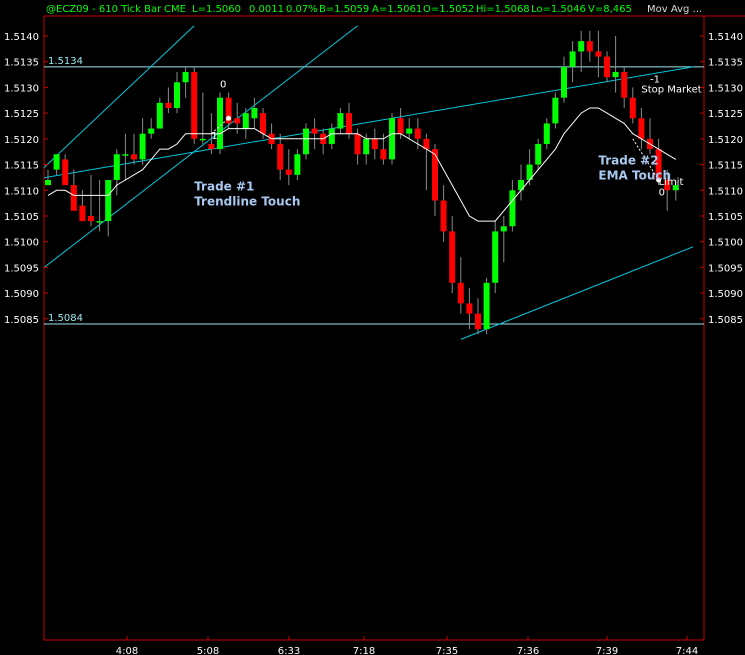 The height and width of the screenshot is (655, 745). I want to click on y-tick-label-right: 1.5120, so click(725, 140).